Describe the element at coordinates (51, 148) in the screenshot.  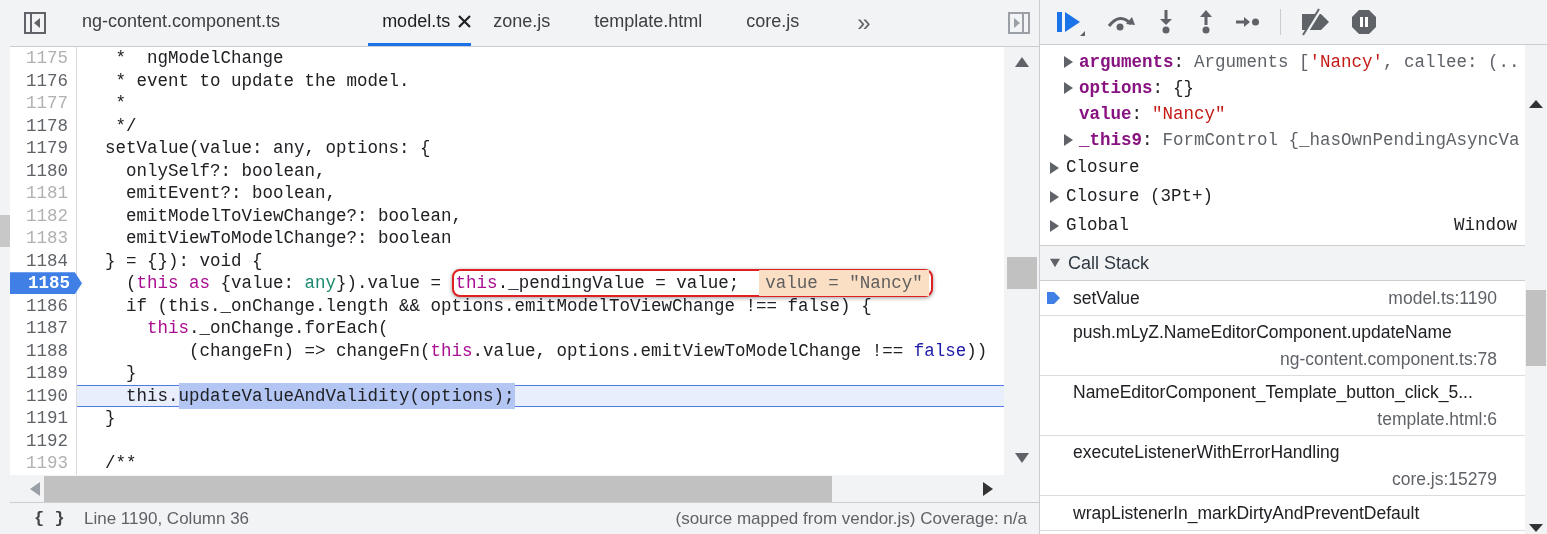
I see `line-number: 1179` at that location.